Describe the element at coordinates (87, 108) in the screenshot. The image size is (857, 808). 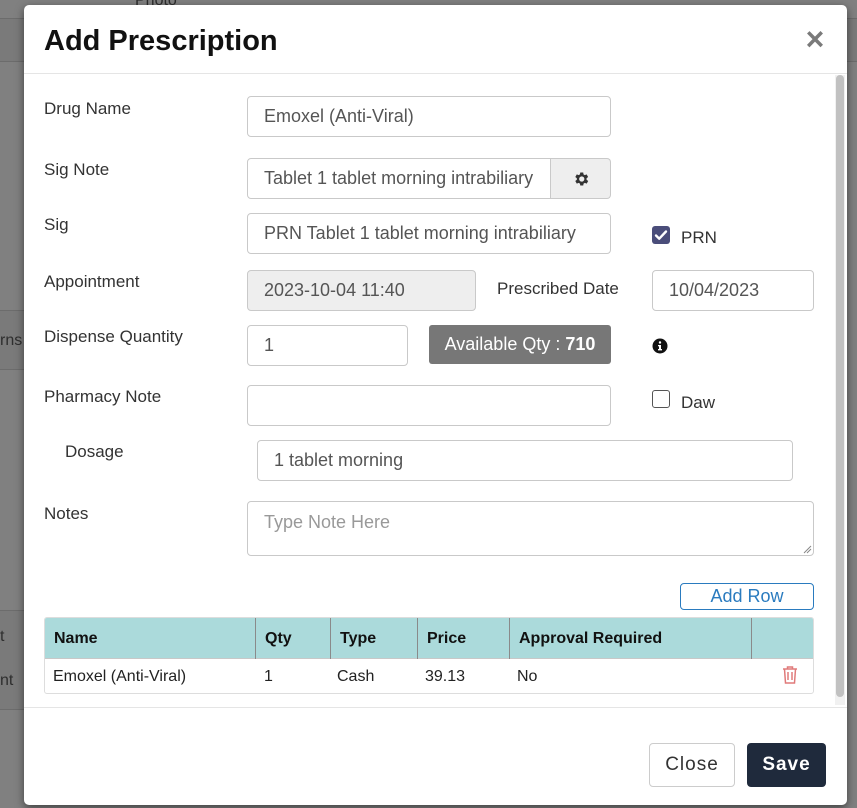
I see `drug-name-label: Drug Name` at that location.